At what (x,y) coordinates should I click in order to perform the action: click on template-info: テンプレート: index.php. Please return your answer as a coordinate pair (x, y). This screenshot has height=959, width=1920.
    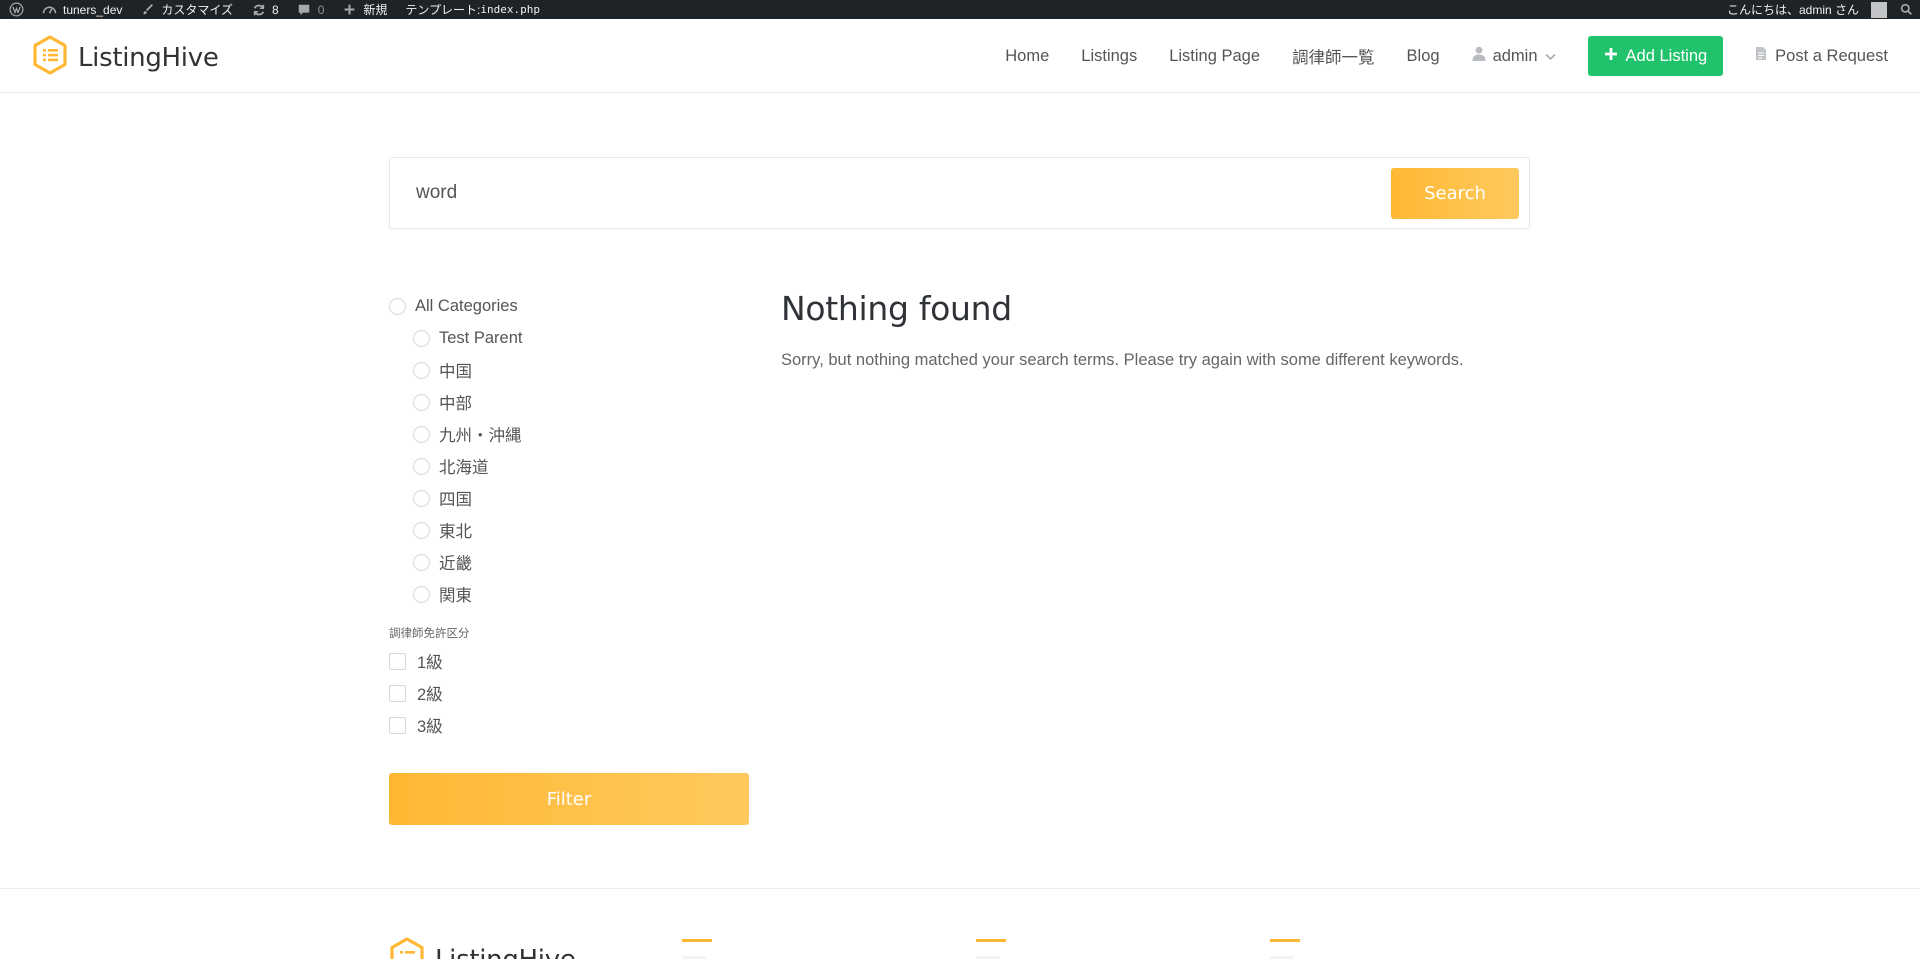
    Looking at the image, I should click on (472, 9).